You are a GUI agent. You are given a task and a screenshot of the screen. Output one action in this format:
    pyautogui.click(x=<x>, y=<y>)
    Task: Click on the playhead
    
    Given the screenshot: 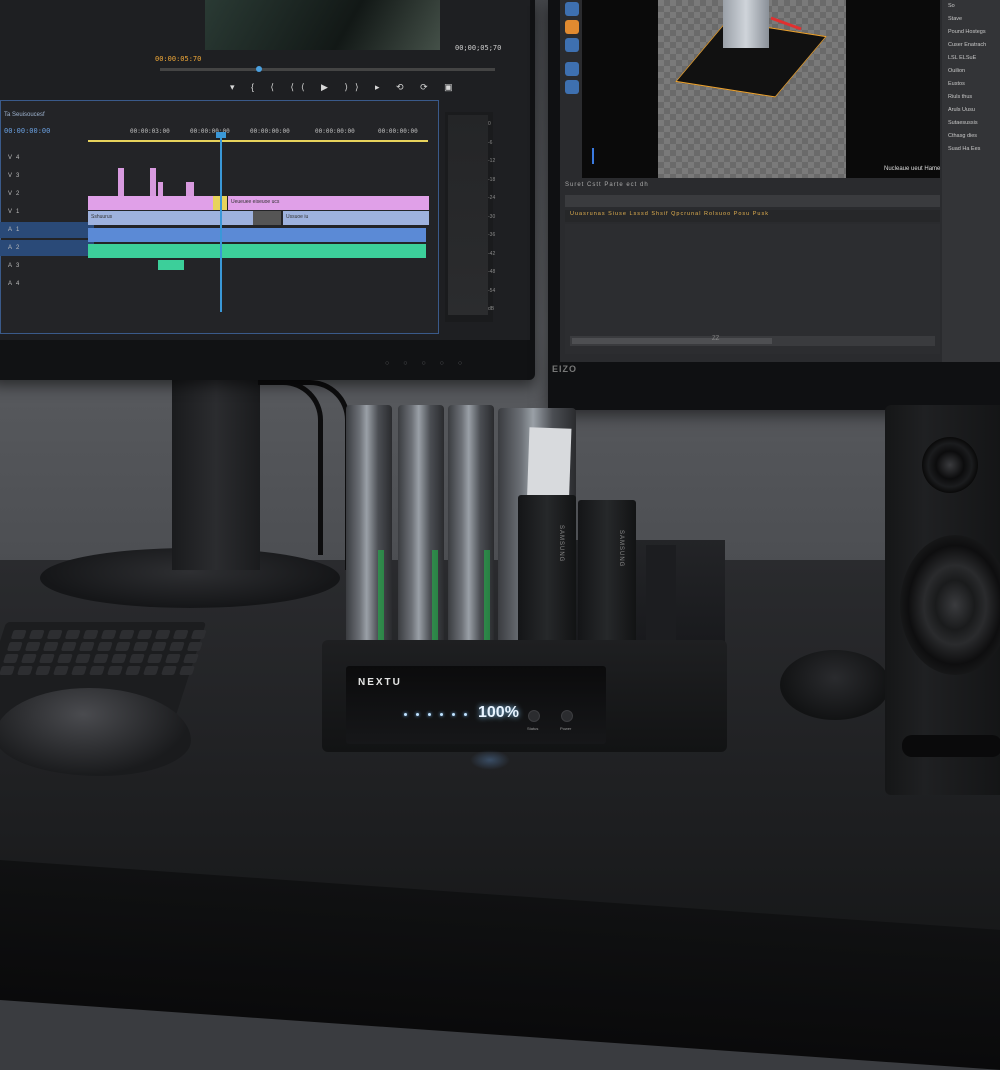 What is the action you would take?
    pyautogui.click(x=221, y=222)
    